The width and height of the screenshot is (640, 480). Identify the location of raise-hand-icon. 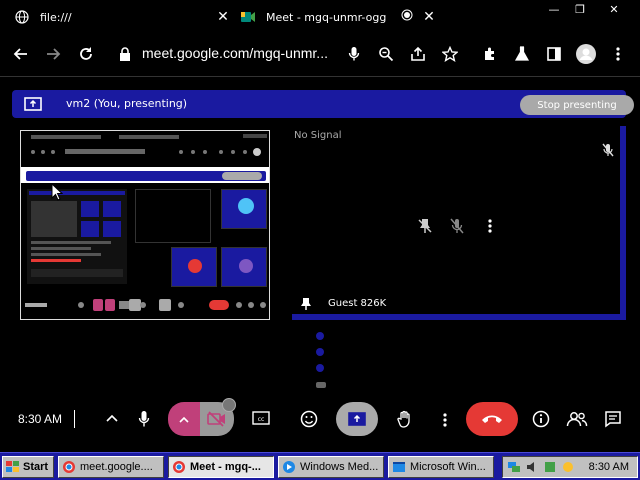
(405, 419).